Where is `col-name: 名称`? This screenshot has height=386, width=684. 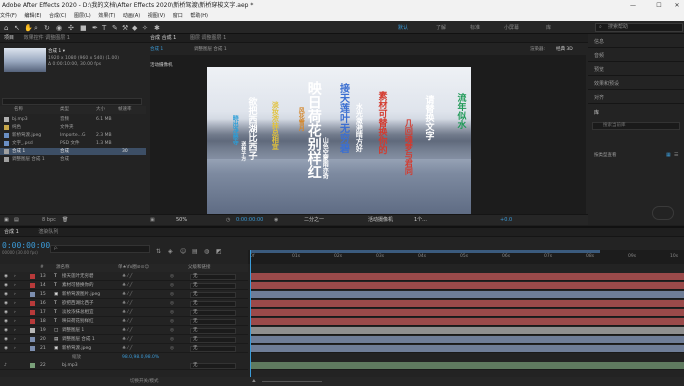 col-name: 名称 is located at coordinates (18, 110).